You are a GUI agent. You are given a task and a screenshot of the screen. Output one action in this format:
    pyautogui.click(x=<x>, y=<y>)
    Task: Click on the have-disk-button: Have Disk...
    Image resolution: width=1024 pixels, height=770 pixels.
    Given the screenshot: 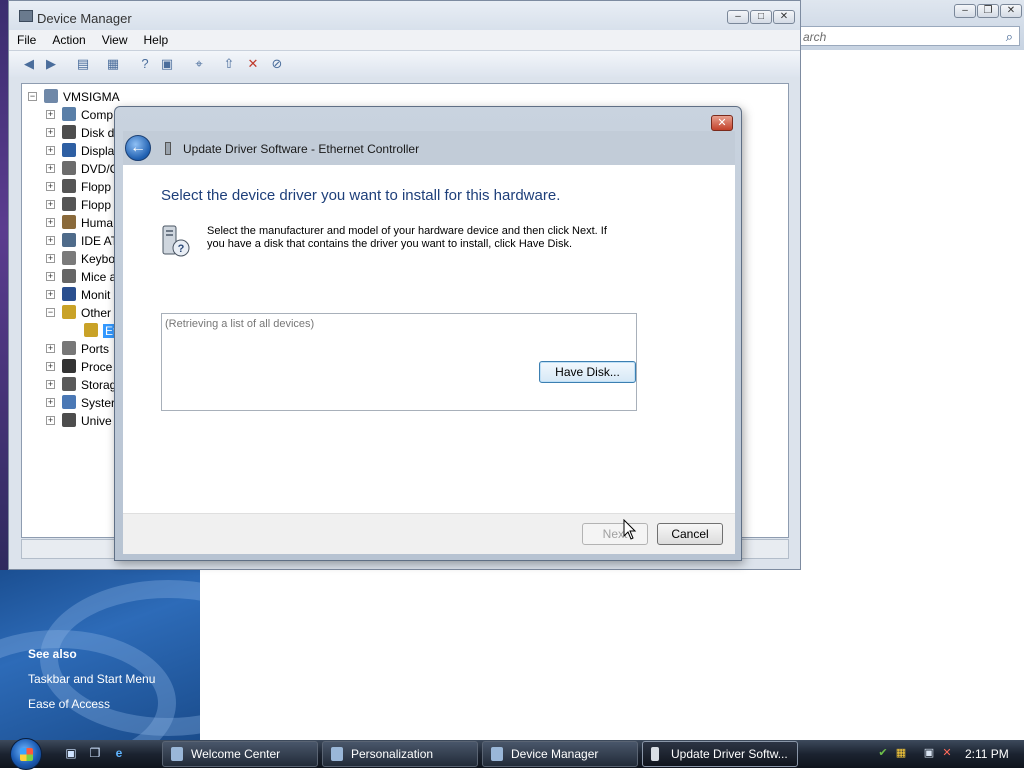 What is the action you would take?
    pyautogui.click(x=587, y=372)
    